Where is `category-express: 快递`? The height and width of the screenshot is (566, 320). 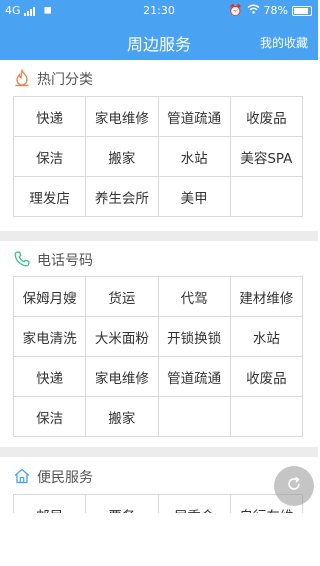
category-express: 快递 is located at coordinates (50, 117).